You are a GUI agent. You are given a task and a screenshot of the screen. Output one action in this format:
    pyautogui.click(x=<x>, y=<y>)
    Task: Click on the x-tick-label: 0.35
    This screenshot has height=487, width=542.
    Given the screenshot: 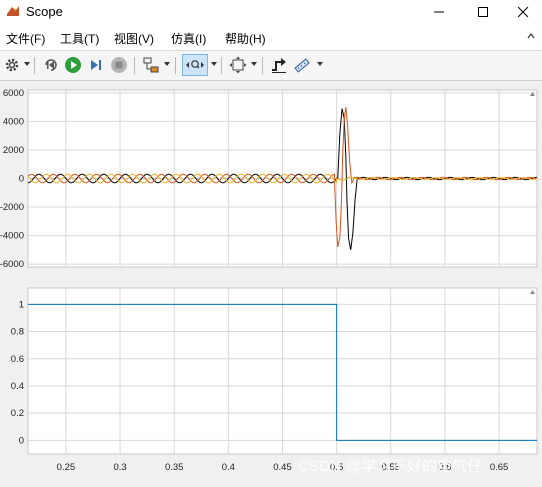 What is the action you would take?
    pyautogui.click(x=174, y=467)
    